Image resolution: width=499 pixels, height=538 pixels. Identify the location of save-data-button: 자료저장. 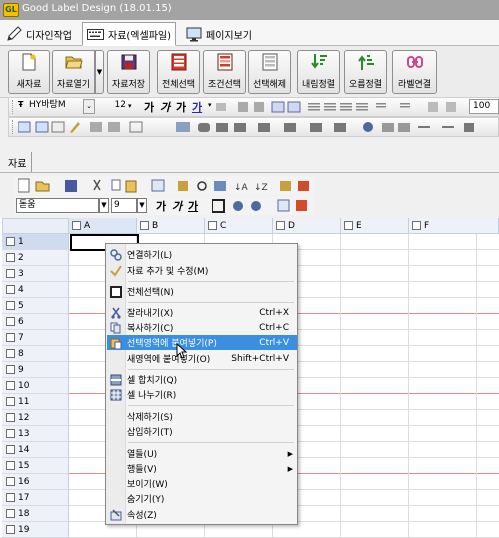
(128, 72).